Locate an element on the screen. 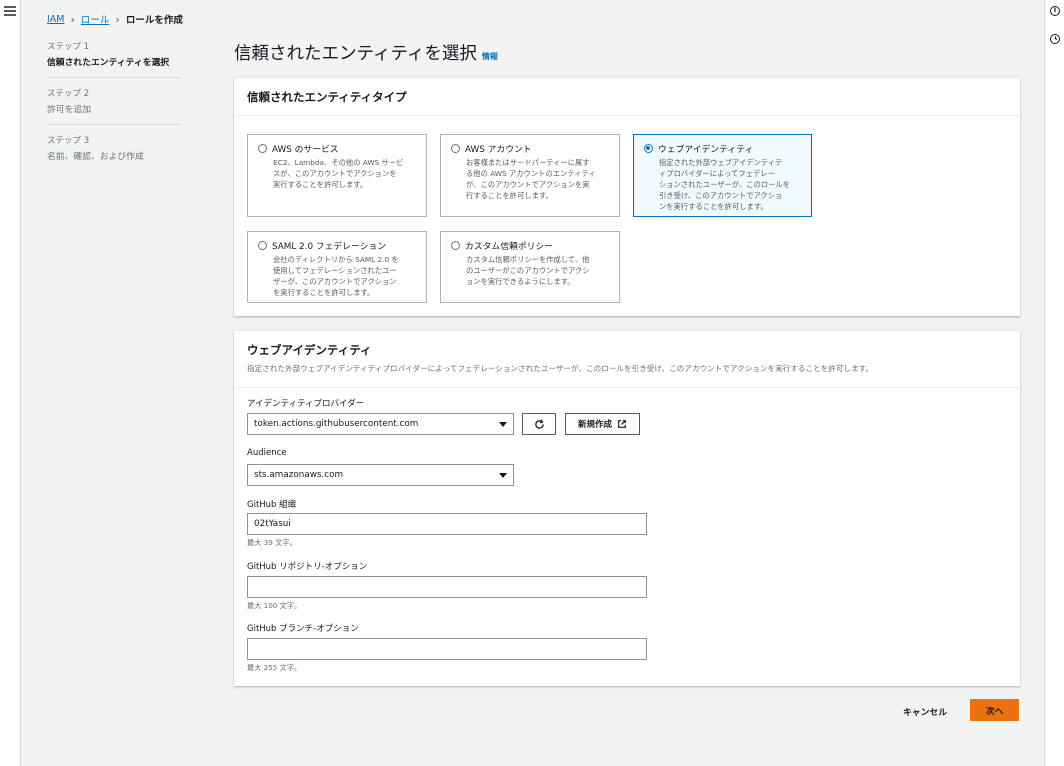 The image size is (1064, 766). tile-label: カスタム信頼ポリシー is located at coordinates (509, 247).